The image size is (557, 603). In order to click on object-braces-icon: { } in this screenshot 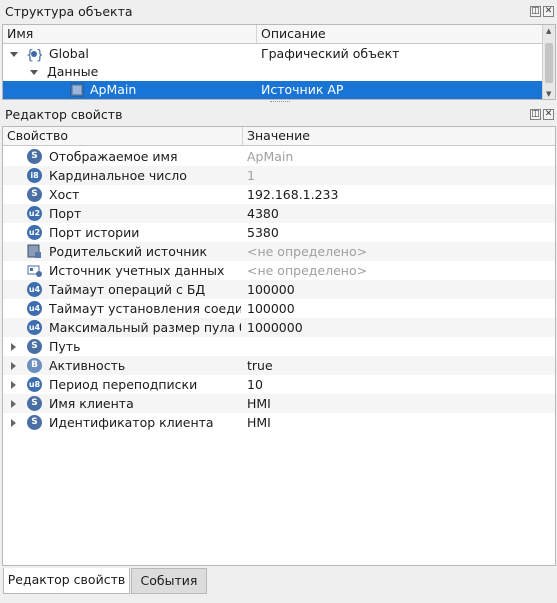, I will do `click(34, 54)`.